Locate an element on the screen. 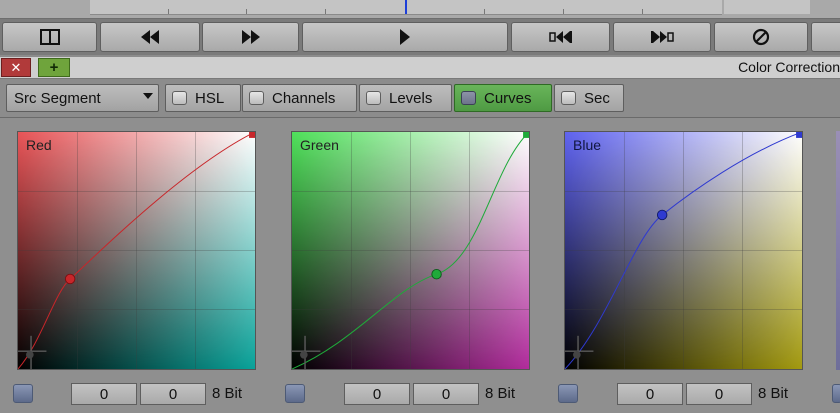 This screenshot has height=413, width=840. disable-icon is located at coordinates (761, 37).